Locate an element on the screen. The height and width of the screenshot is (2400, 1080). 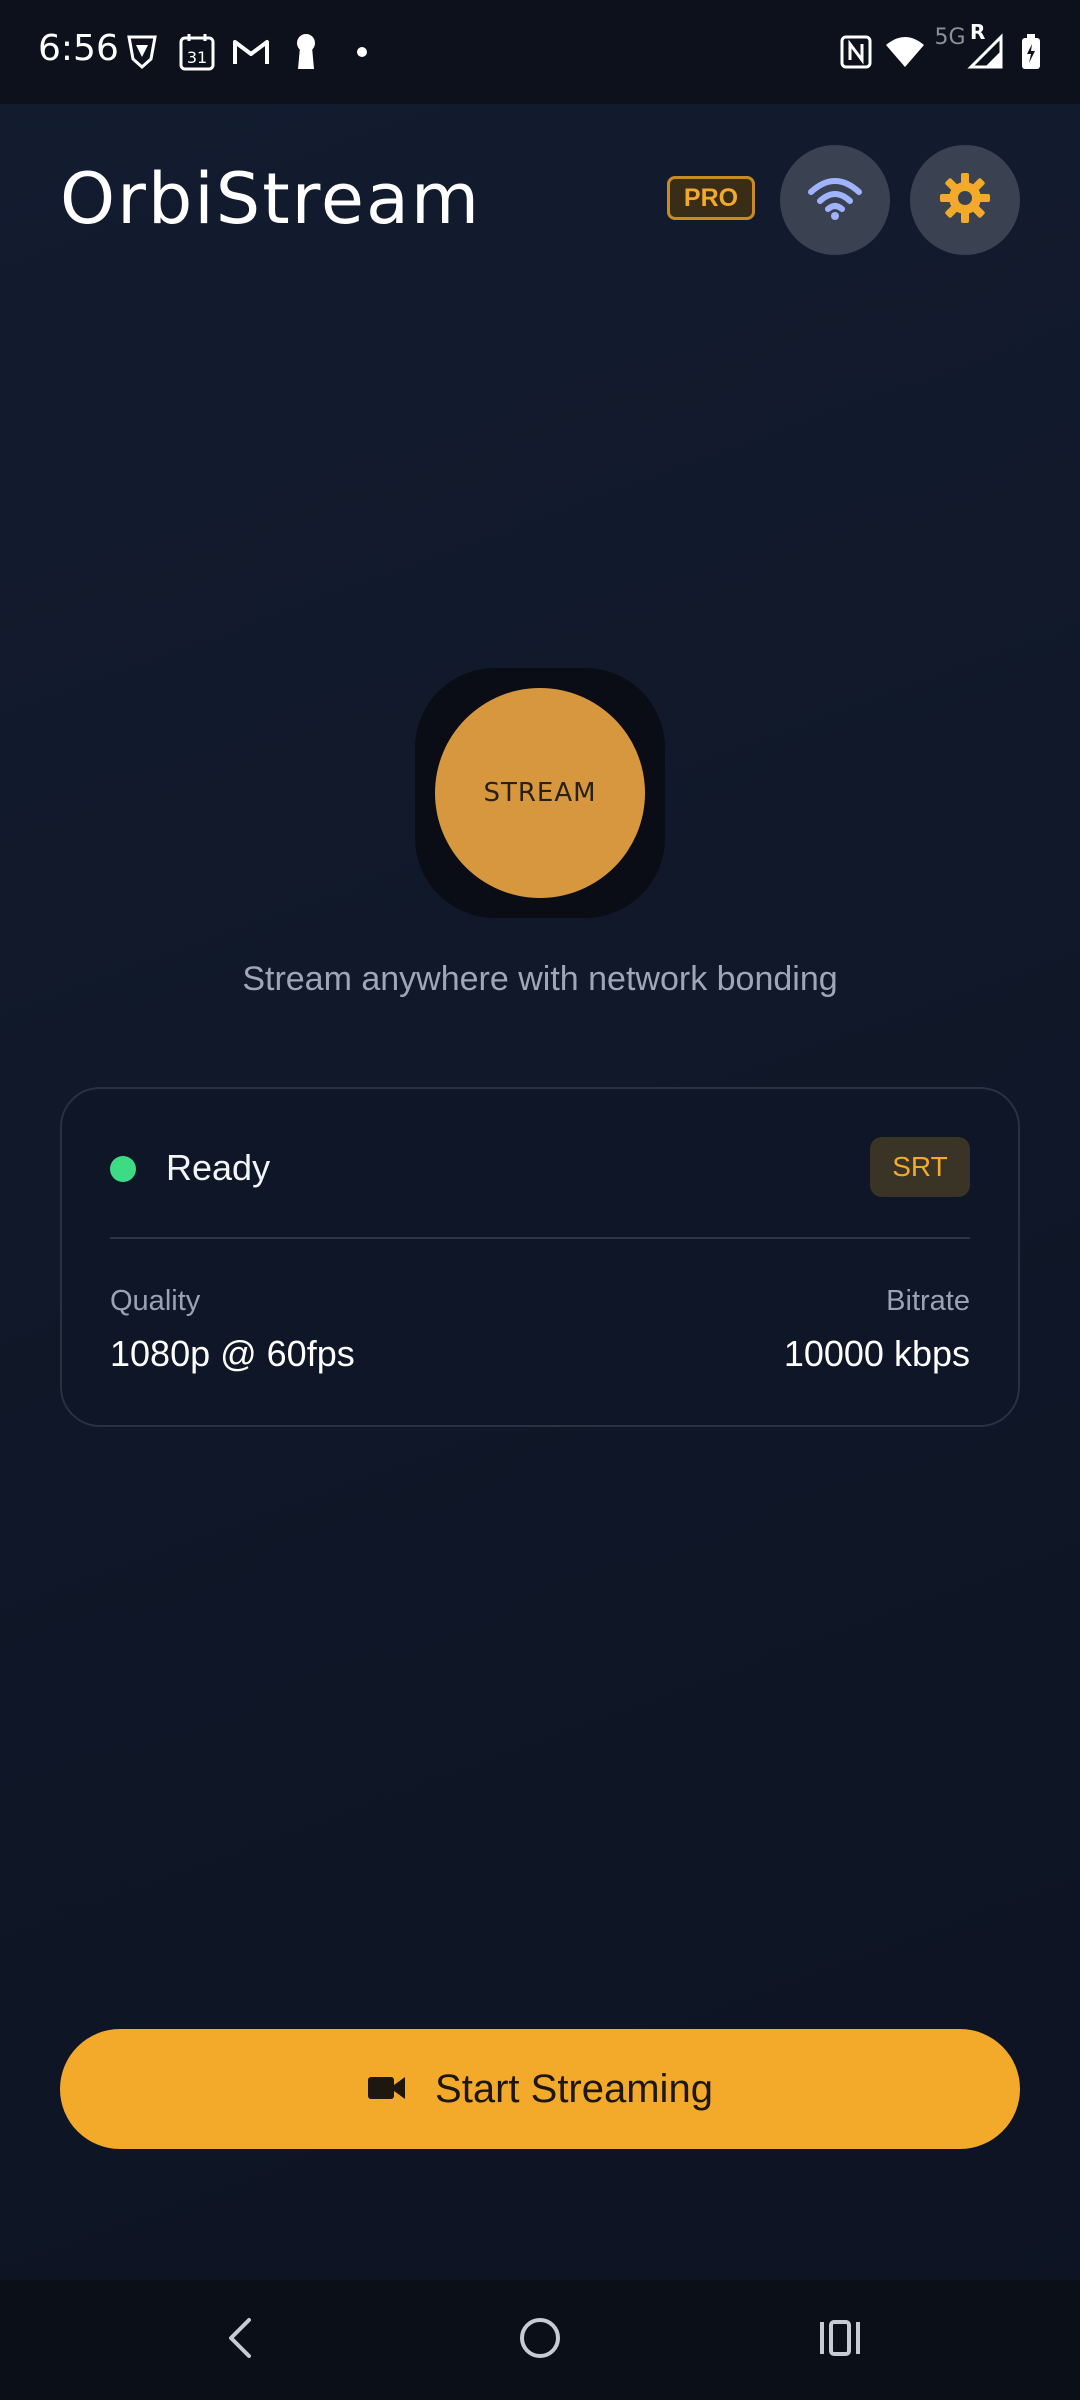
card-divider is located at coordinates (540, 1238).